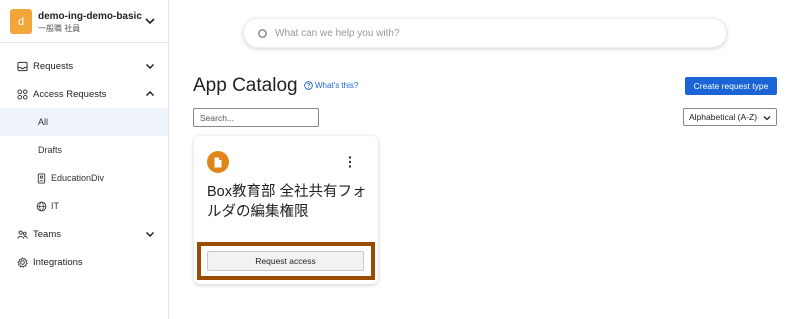 The width and height of the screenshot is (800, 319). What do you see at coordinates (22, 94) in the screenshot?
I see `grid-icon` at bounding box center [22, 94].